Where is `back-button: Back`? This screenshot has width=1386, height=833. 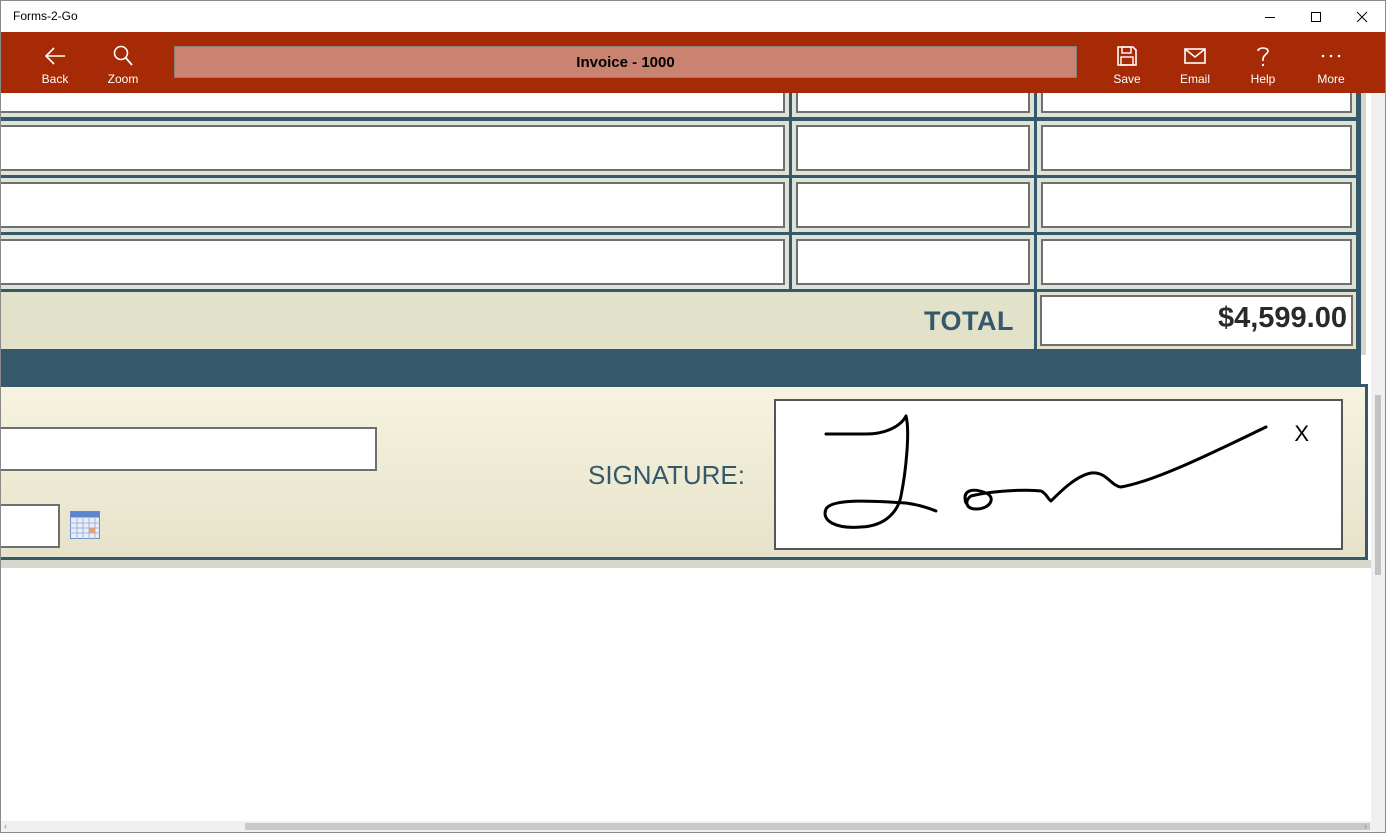 back-button: Back is located at coordinates (55, 62).